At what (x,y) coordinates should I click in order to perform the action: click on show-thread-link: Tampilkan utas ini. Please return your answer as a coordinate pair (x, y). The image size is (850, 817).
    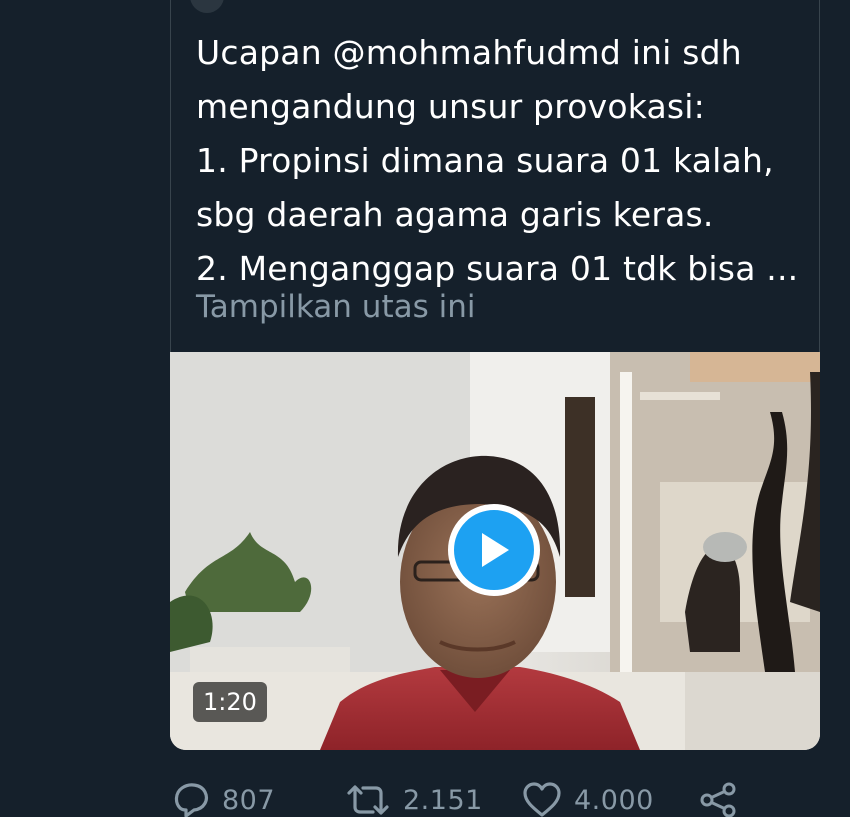
    Looking at the image, I should click on (335, 307).